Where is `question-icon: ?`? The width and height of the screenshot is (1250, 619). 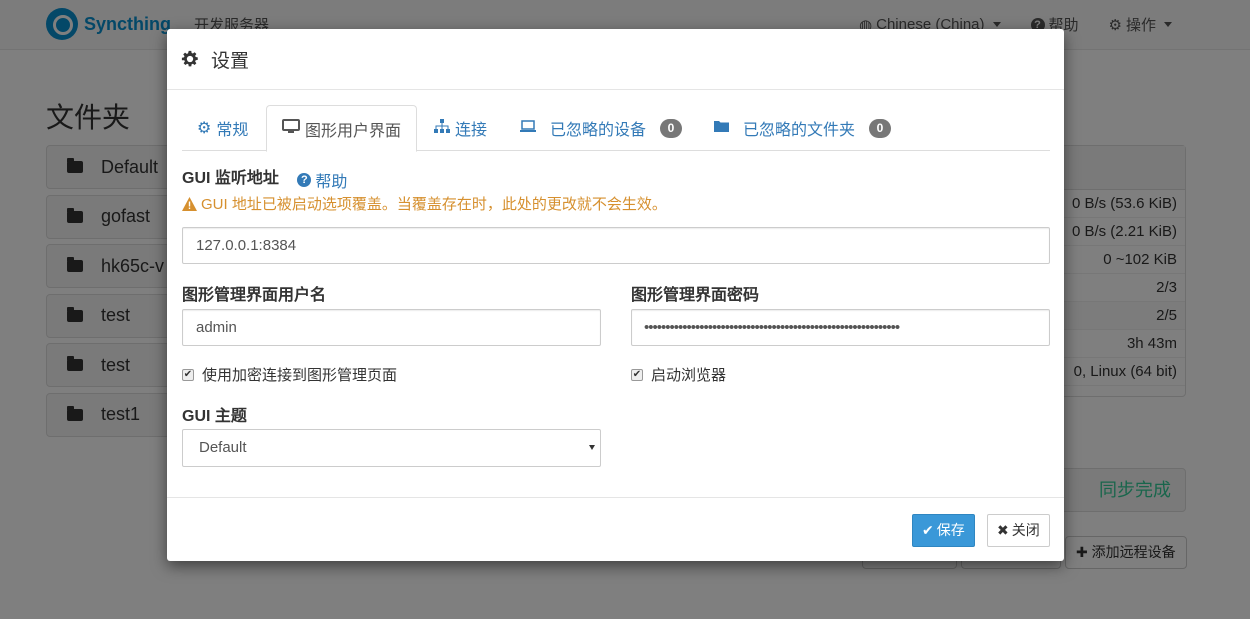
question-icon: ? is located at coordinates (304, 180).